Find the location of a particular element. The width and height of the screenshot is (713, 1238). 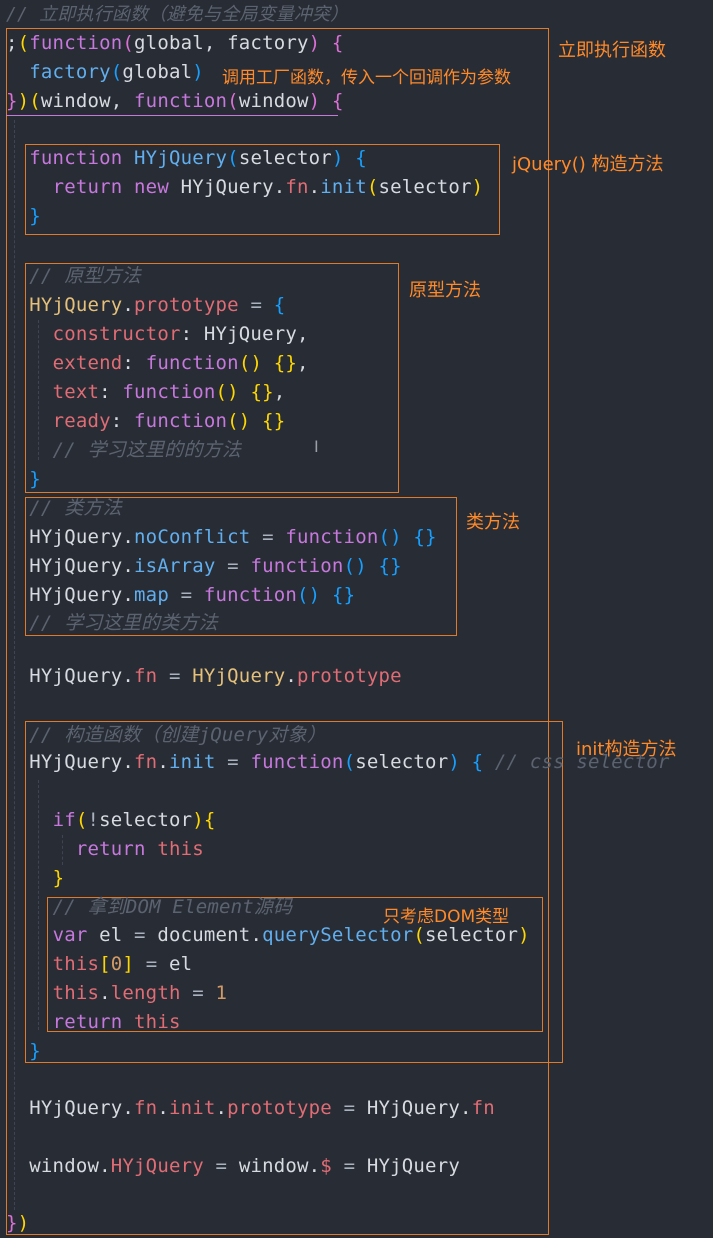

code-line-37: } is located at coordinates (35, 1051).